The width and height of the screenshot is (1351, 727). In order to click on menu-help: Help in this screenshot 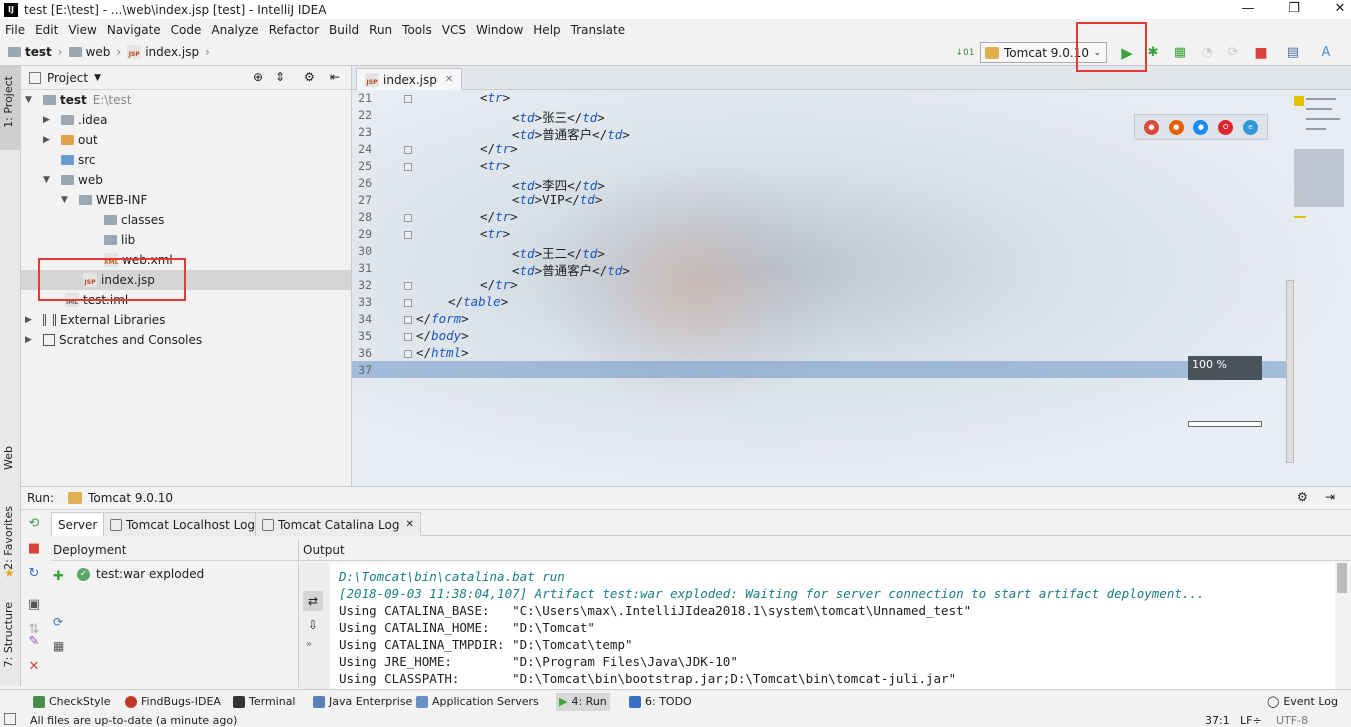, I will do `click(546, 30)`.